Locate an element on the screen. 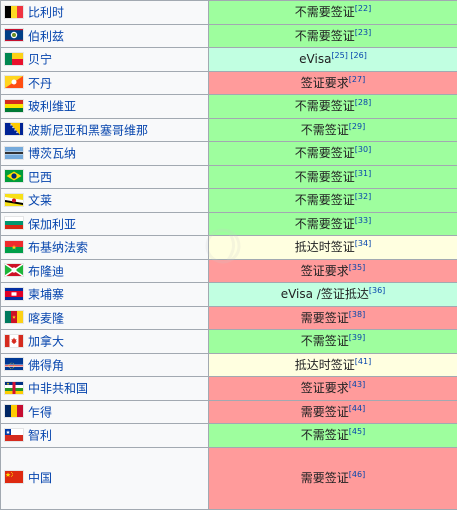 This screenshot has width=457, height=510. country-cell: 乍得 is located at coordinates (105, 412).